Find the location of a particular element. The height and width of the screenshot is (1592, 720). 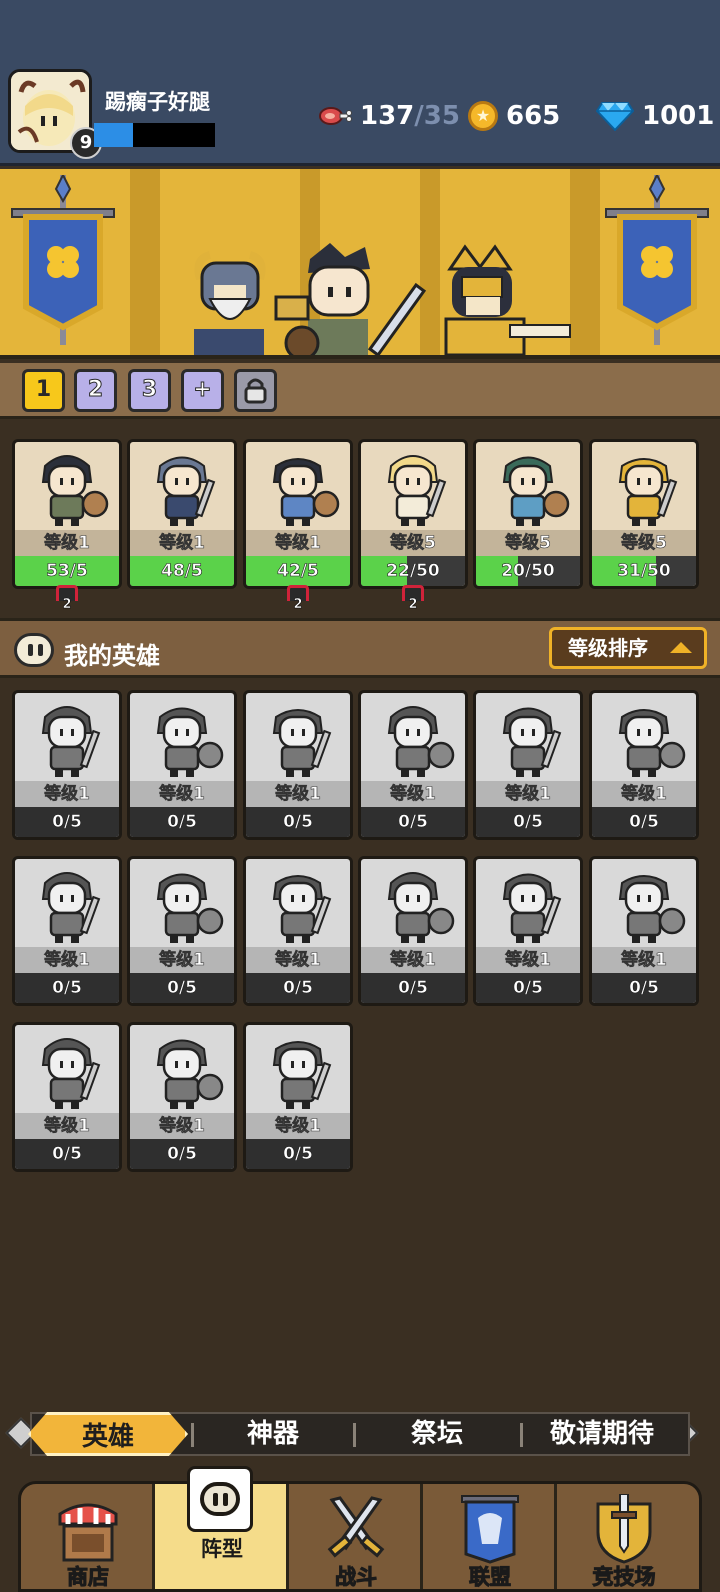

hero-shard-count: 22/50 is located at coordinates (413, 571).